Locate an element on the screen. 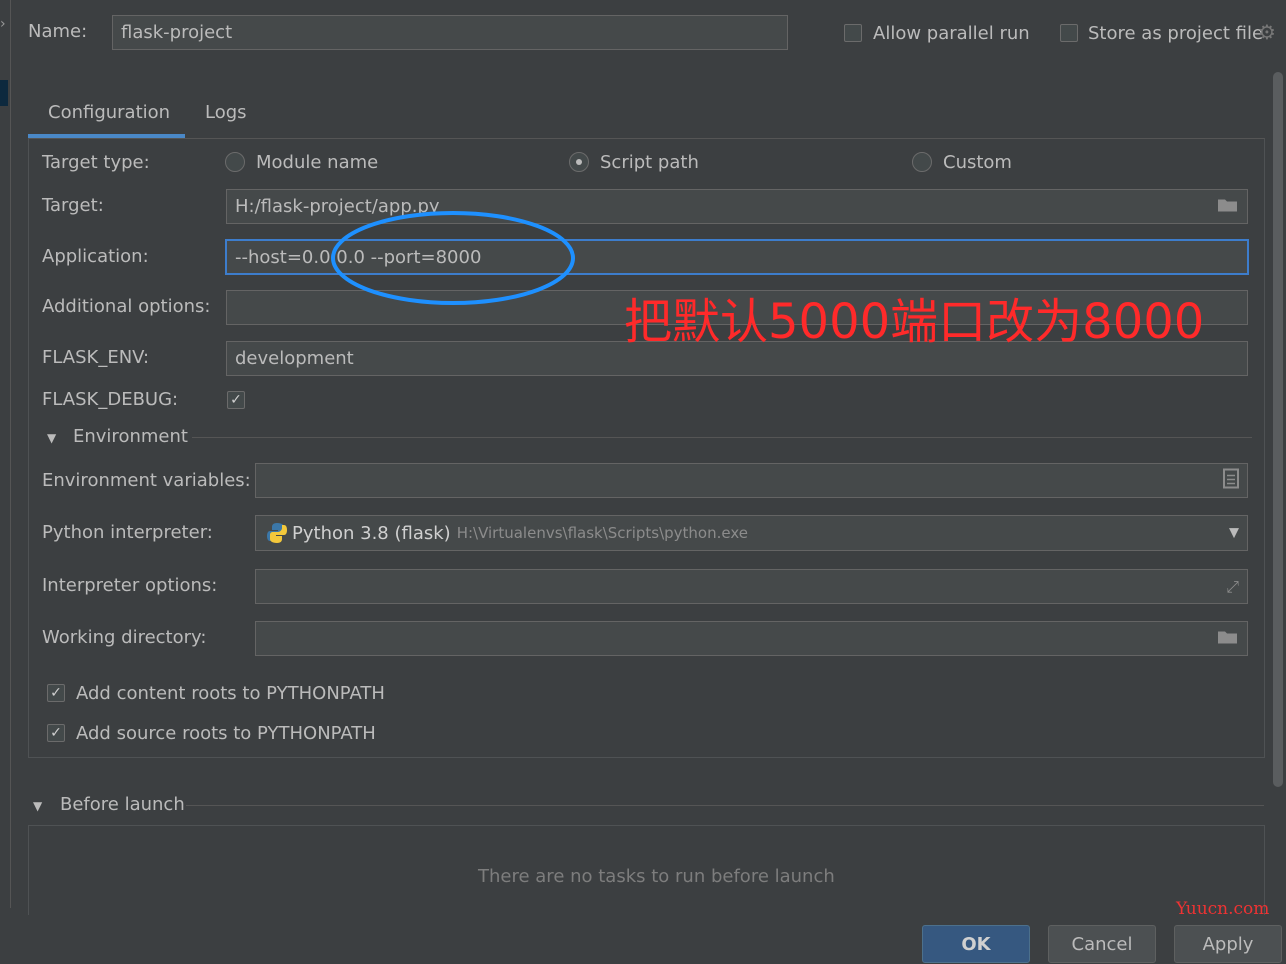 Image resolution: width=1286 pixels, height=964 pixels. before-launch-separator is located at coordinates (725, 805).